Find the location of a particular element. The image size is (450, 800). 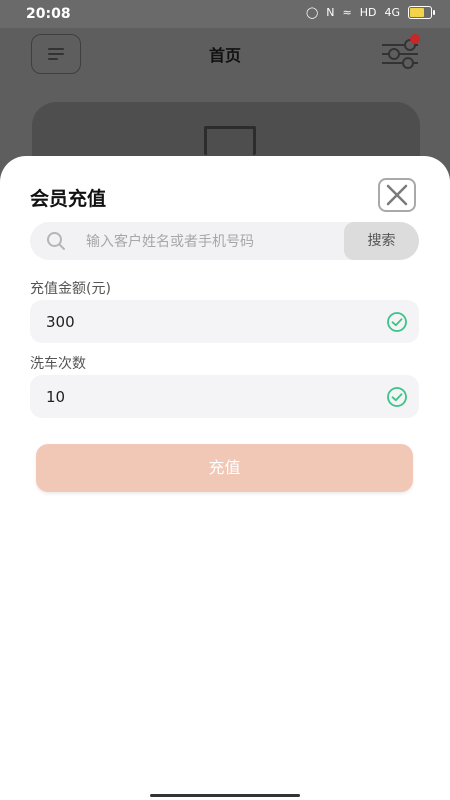

close-button is located at coordinates (397, 195).